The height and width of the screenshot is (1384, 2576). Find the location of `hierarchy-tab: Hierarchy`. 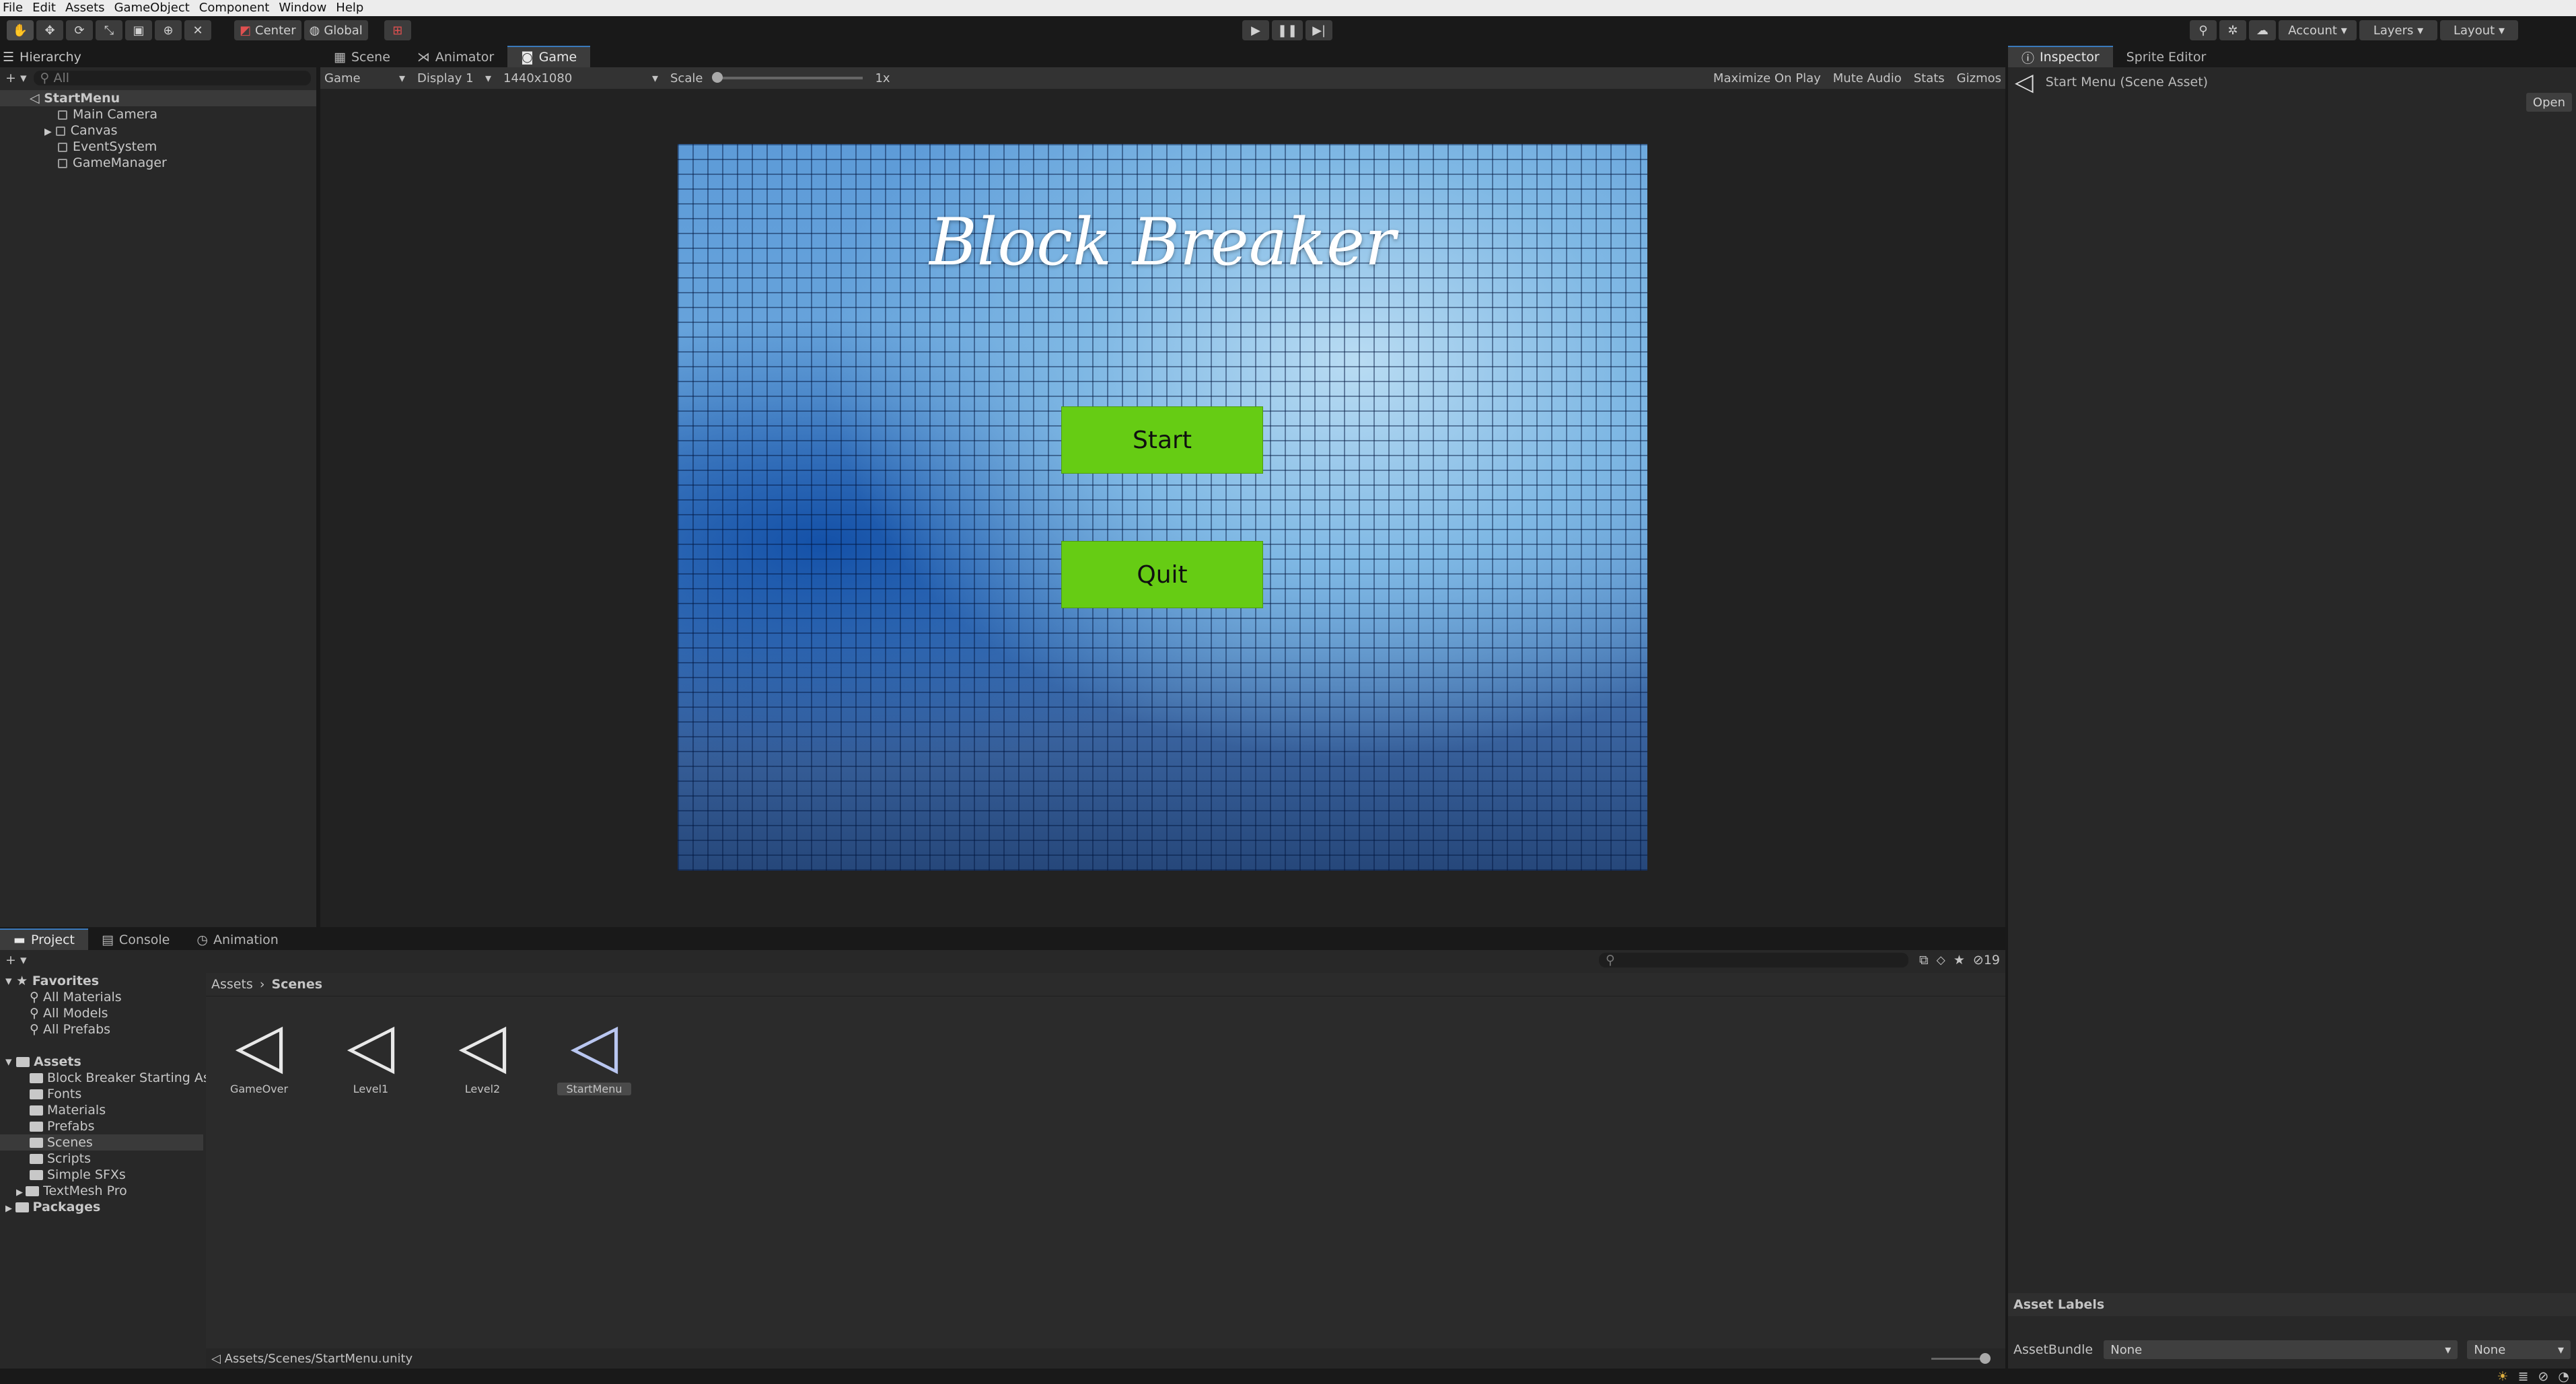

hierarchy-tab: Hierarchy is located at coordinates (51, 58).